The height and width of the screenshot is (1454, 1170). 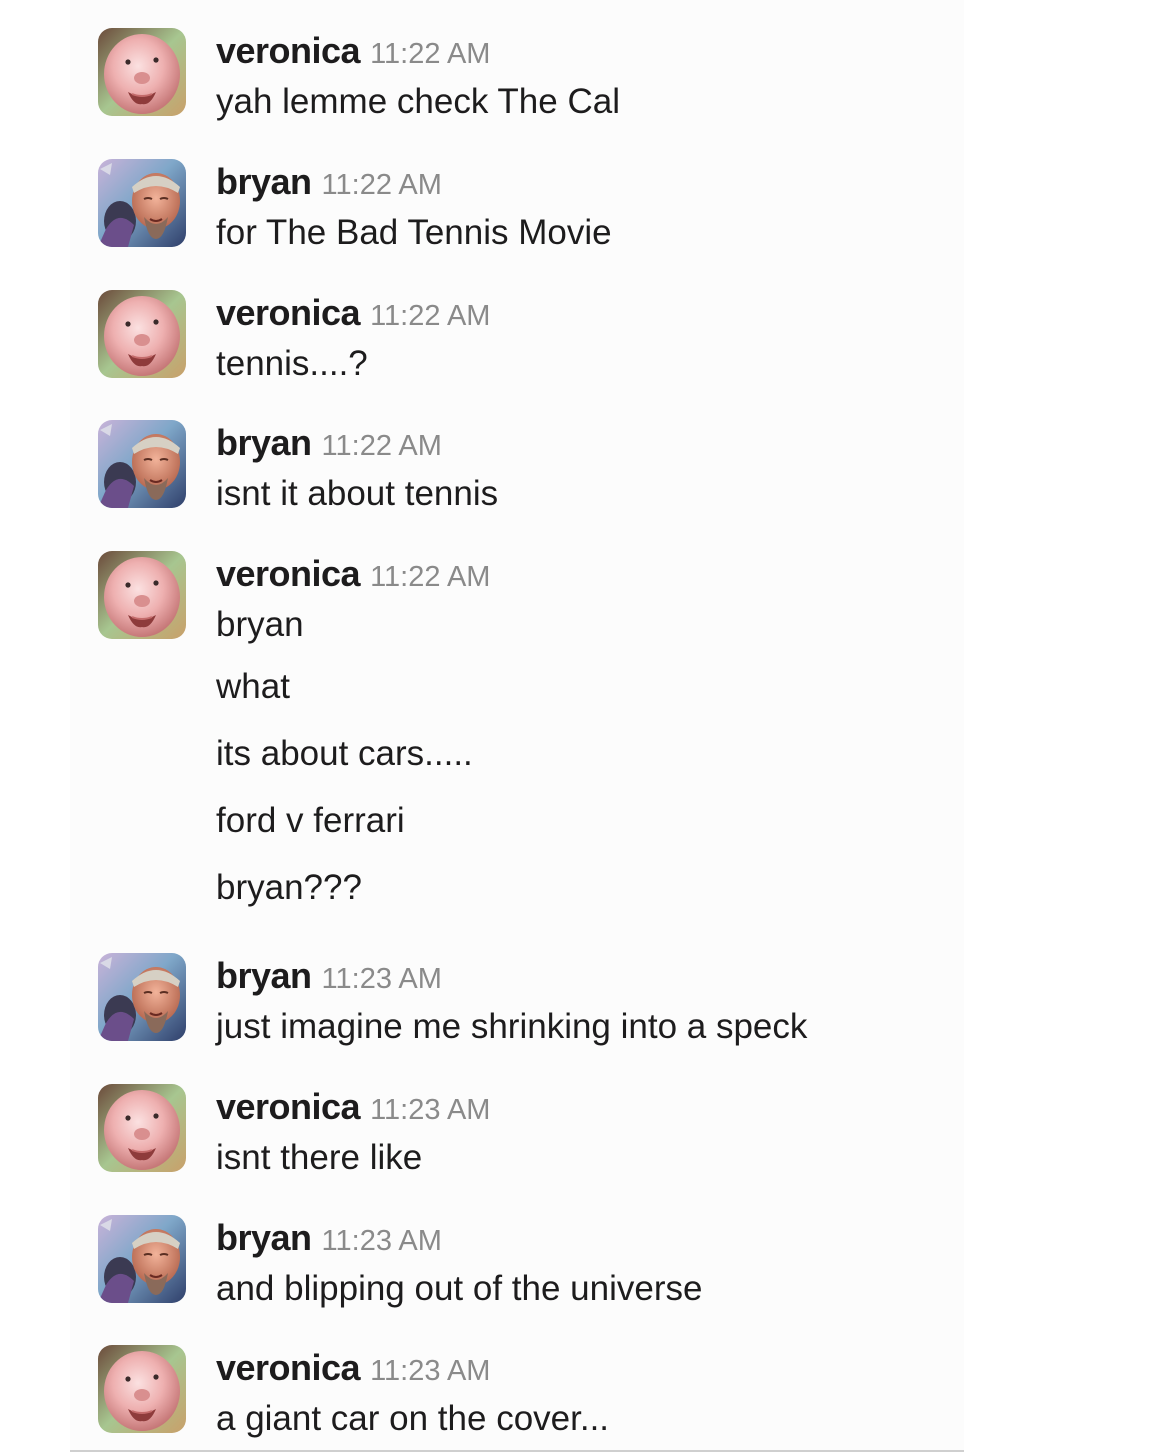 I want to click on message-body: veronica 11:23 AM isnt there like, so click(x=353, y=1135).